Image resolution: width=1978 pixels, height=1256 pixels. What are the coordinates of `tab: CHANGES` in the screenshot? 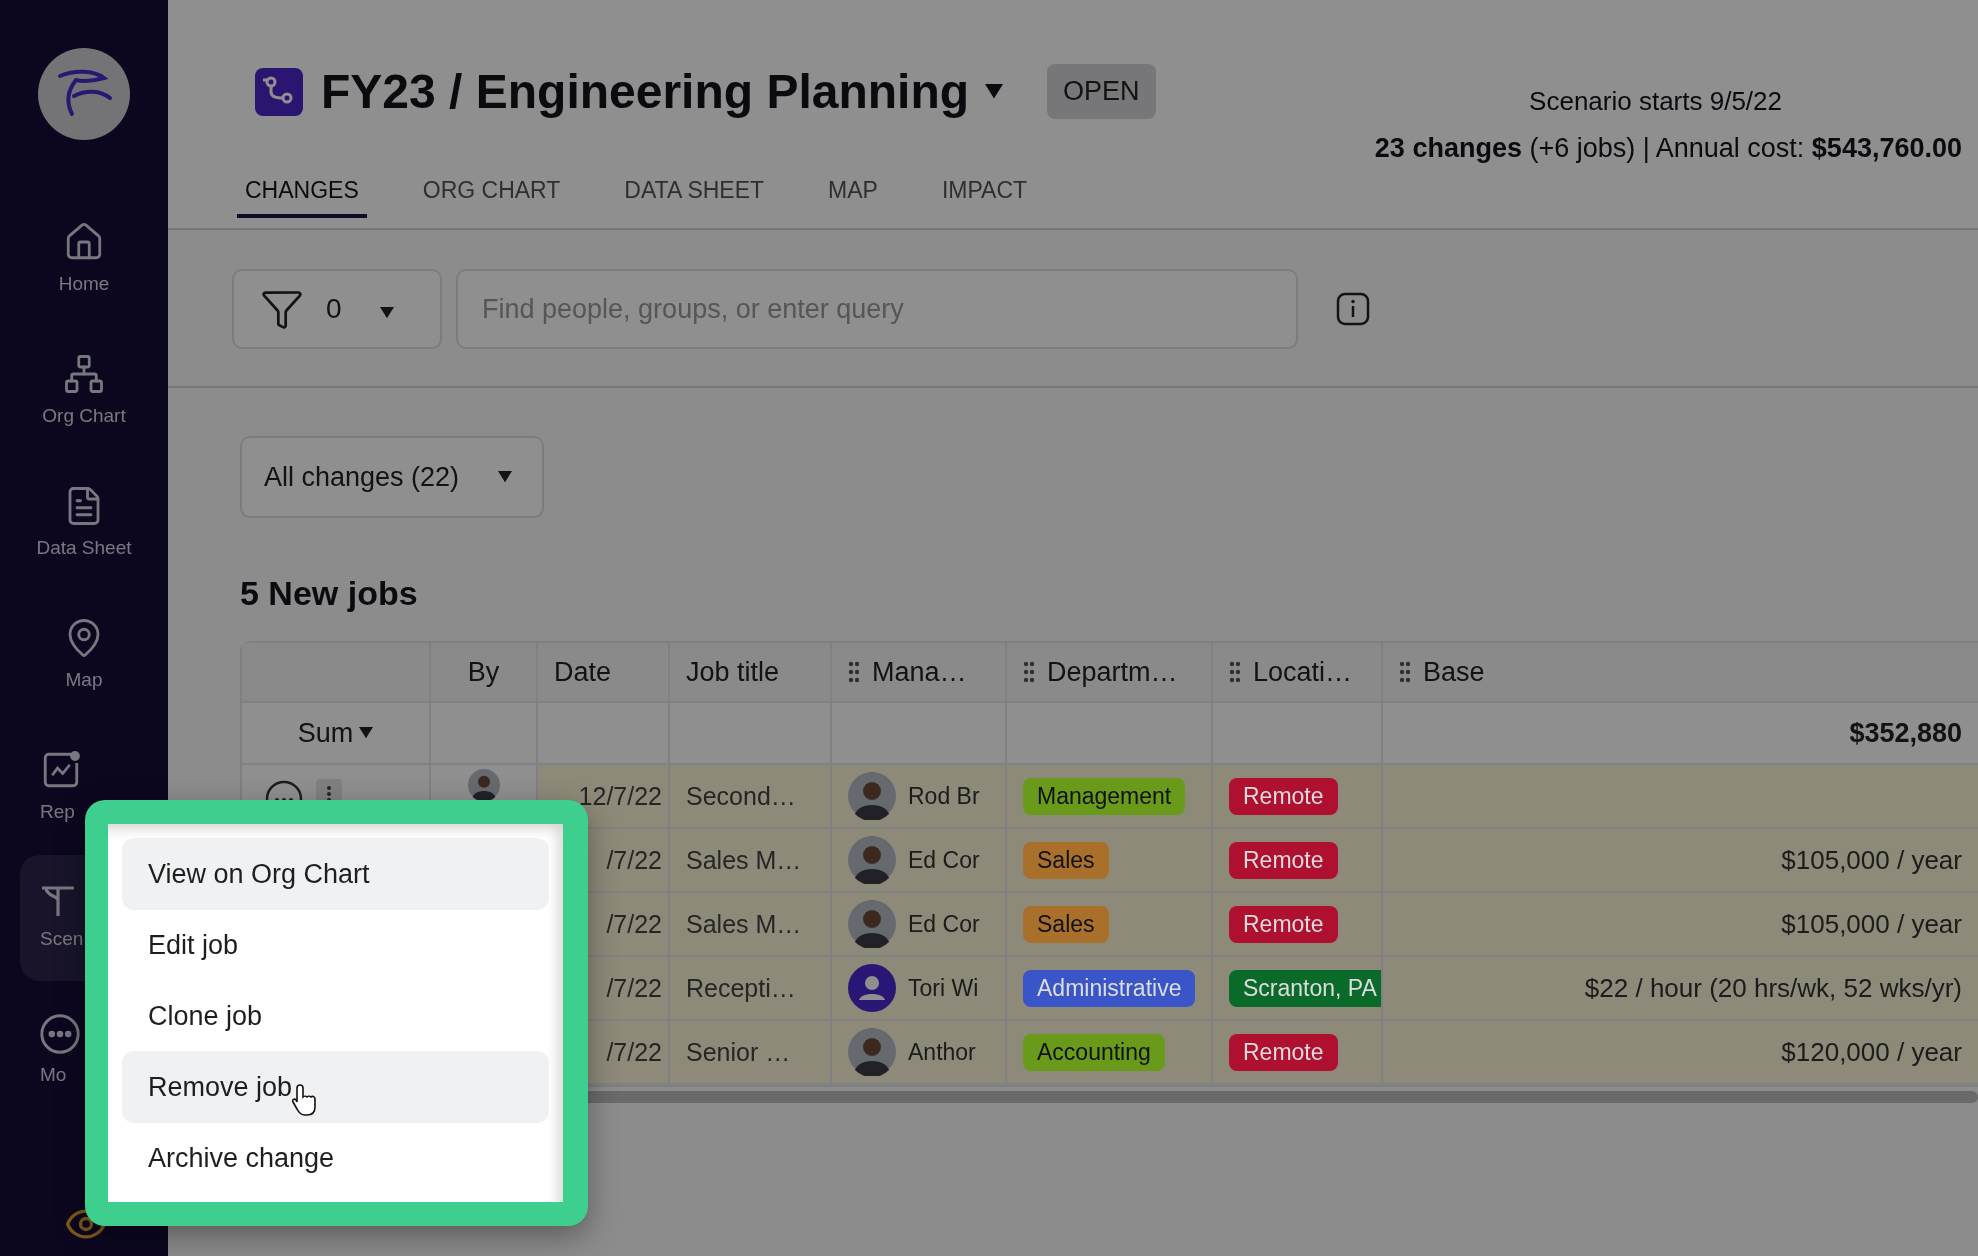 It's located at (302, 197).